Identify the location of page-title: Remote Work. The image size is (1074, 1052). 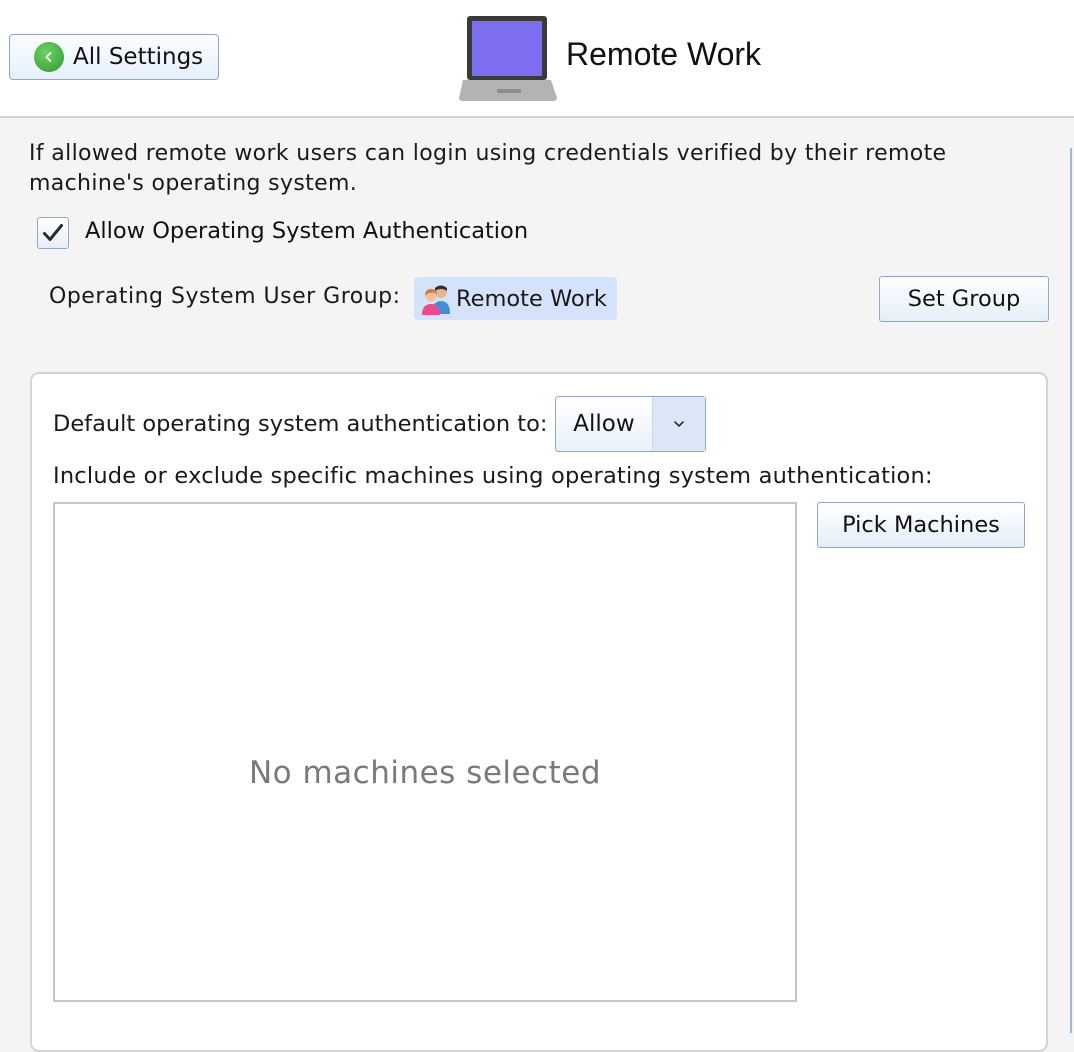
(664, 54).